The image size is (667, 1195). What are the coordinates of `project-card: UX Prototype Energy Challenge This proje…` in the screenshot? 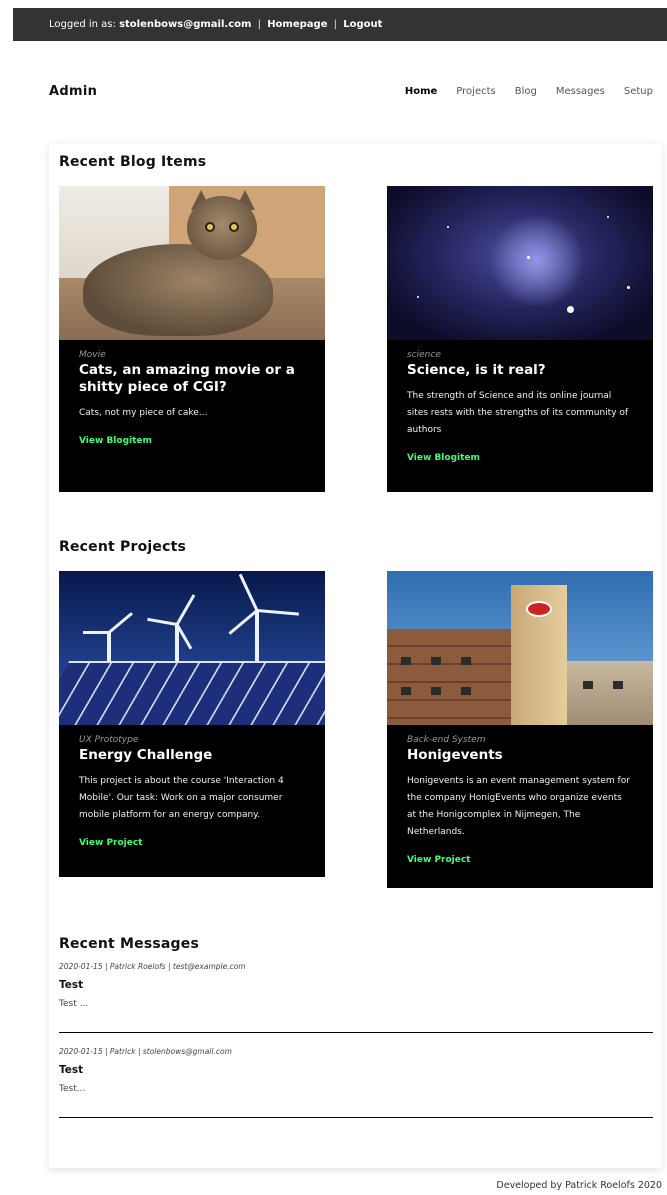 It's located at (192, 724).